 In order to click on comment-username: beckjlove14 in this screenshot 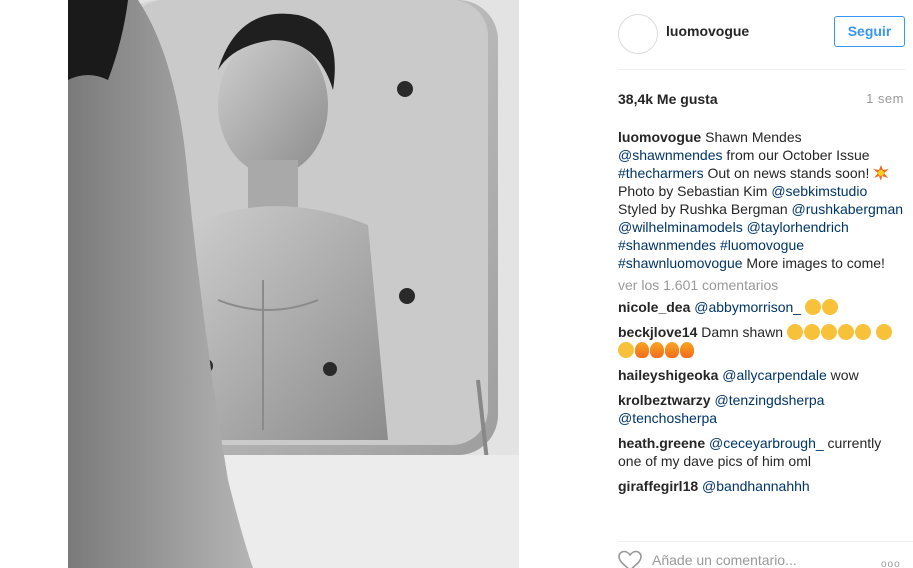, I will do `click(657, 332)`.